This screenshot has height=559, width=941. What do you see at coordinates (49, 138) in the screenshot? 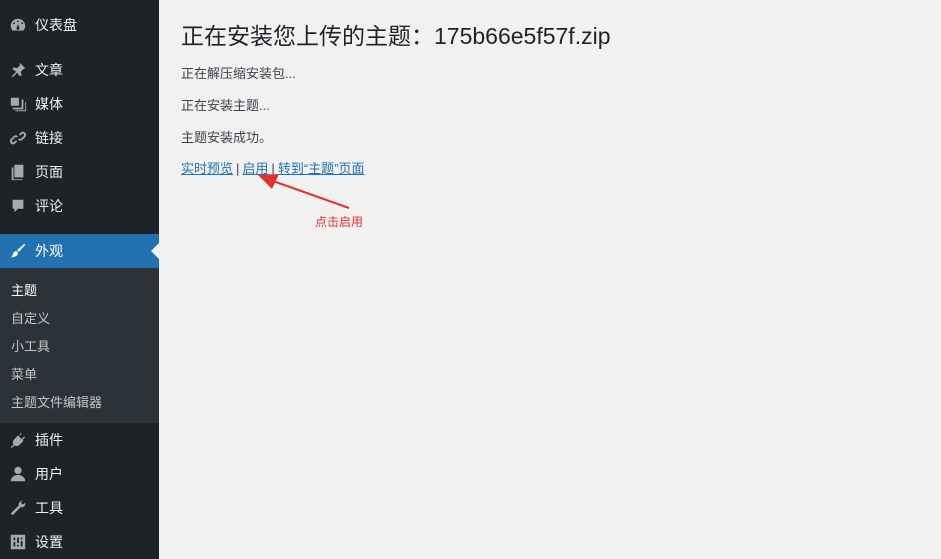
I see `sidebar-item-label: 链接` at bounding box center [49, 138].